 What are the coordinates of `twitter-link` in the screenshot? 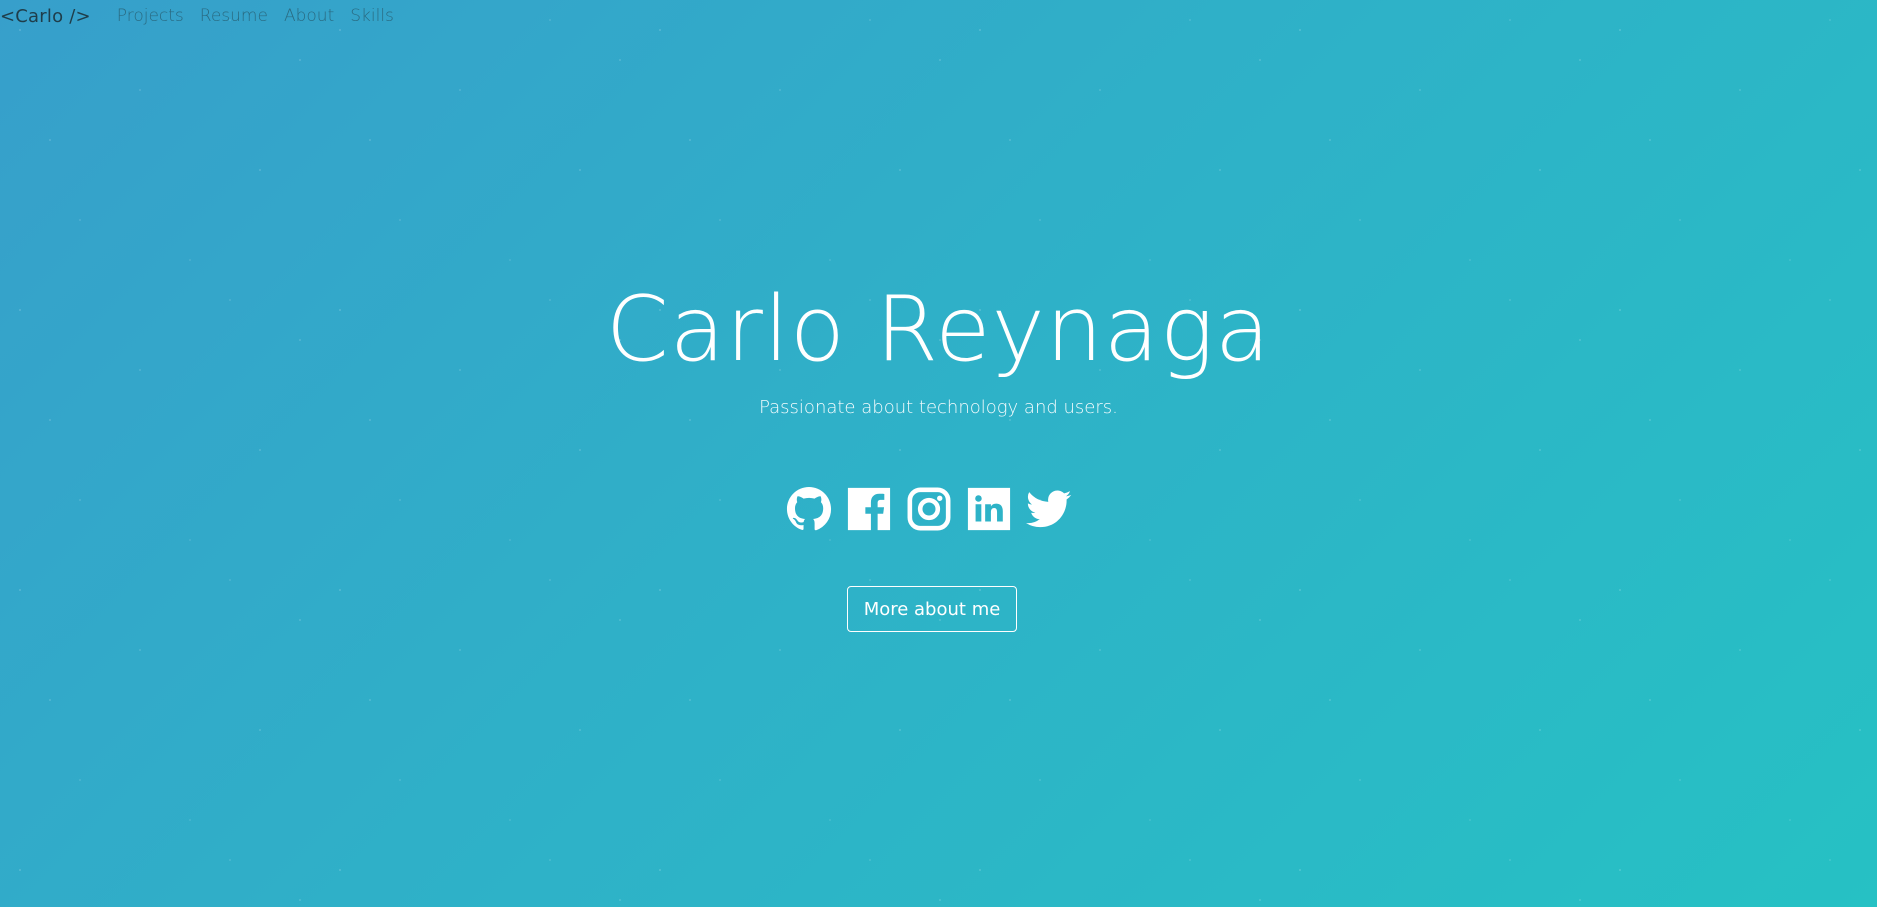 It's located at (1049, 509).